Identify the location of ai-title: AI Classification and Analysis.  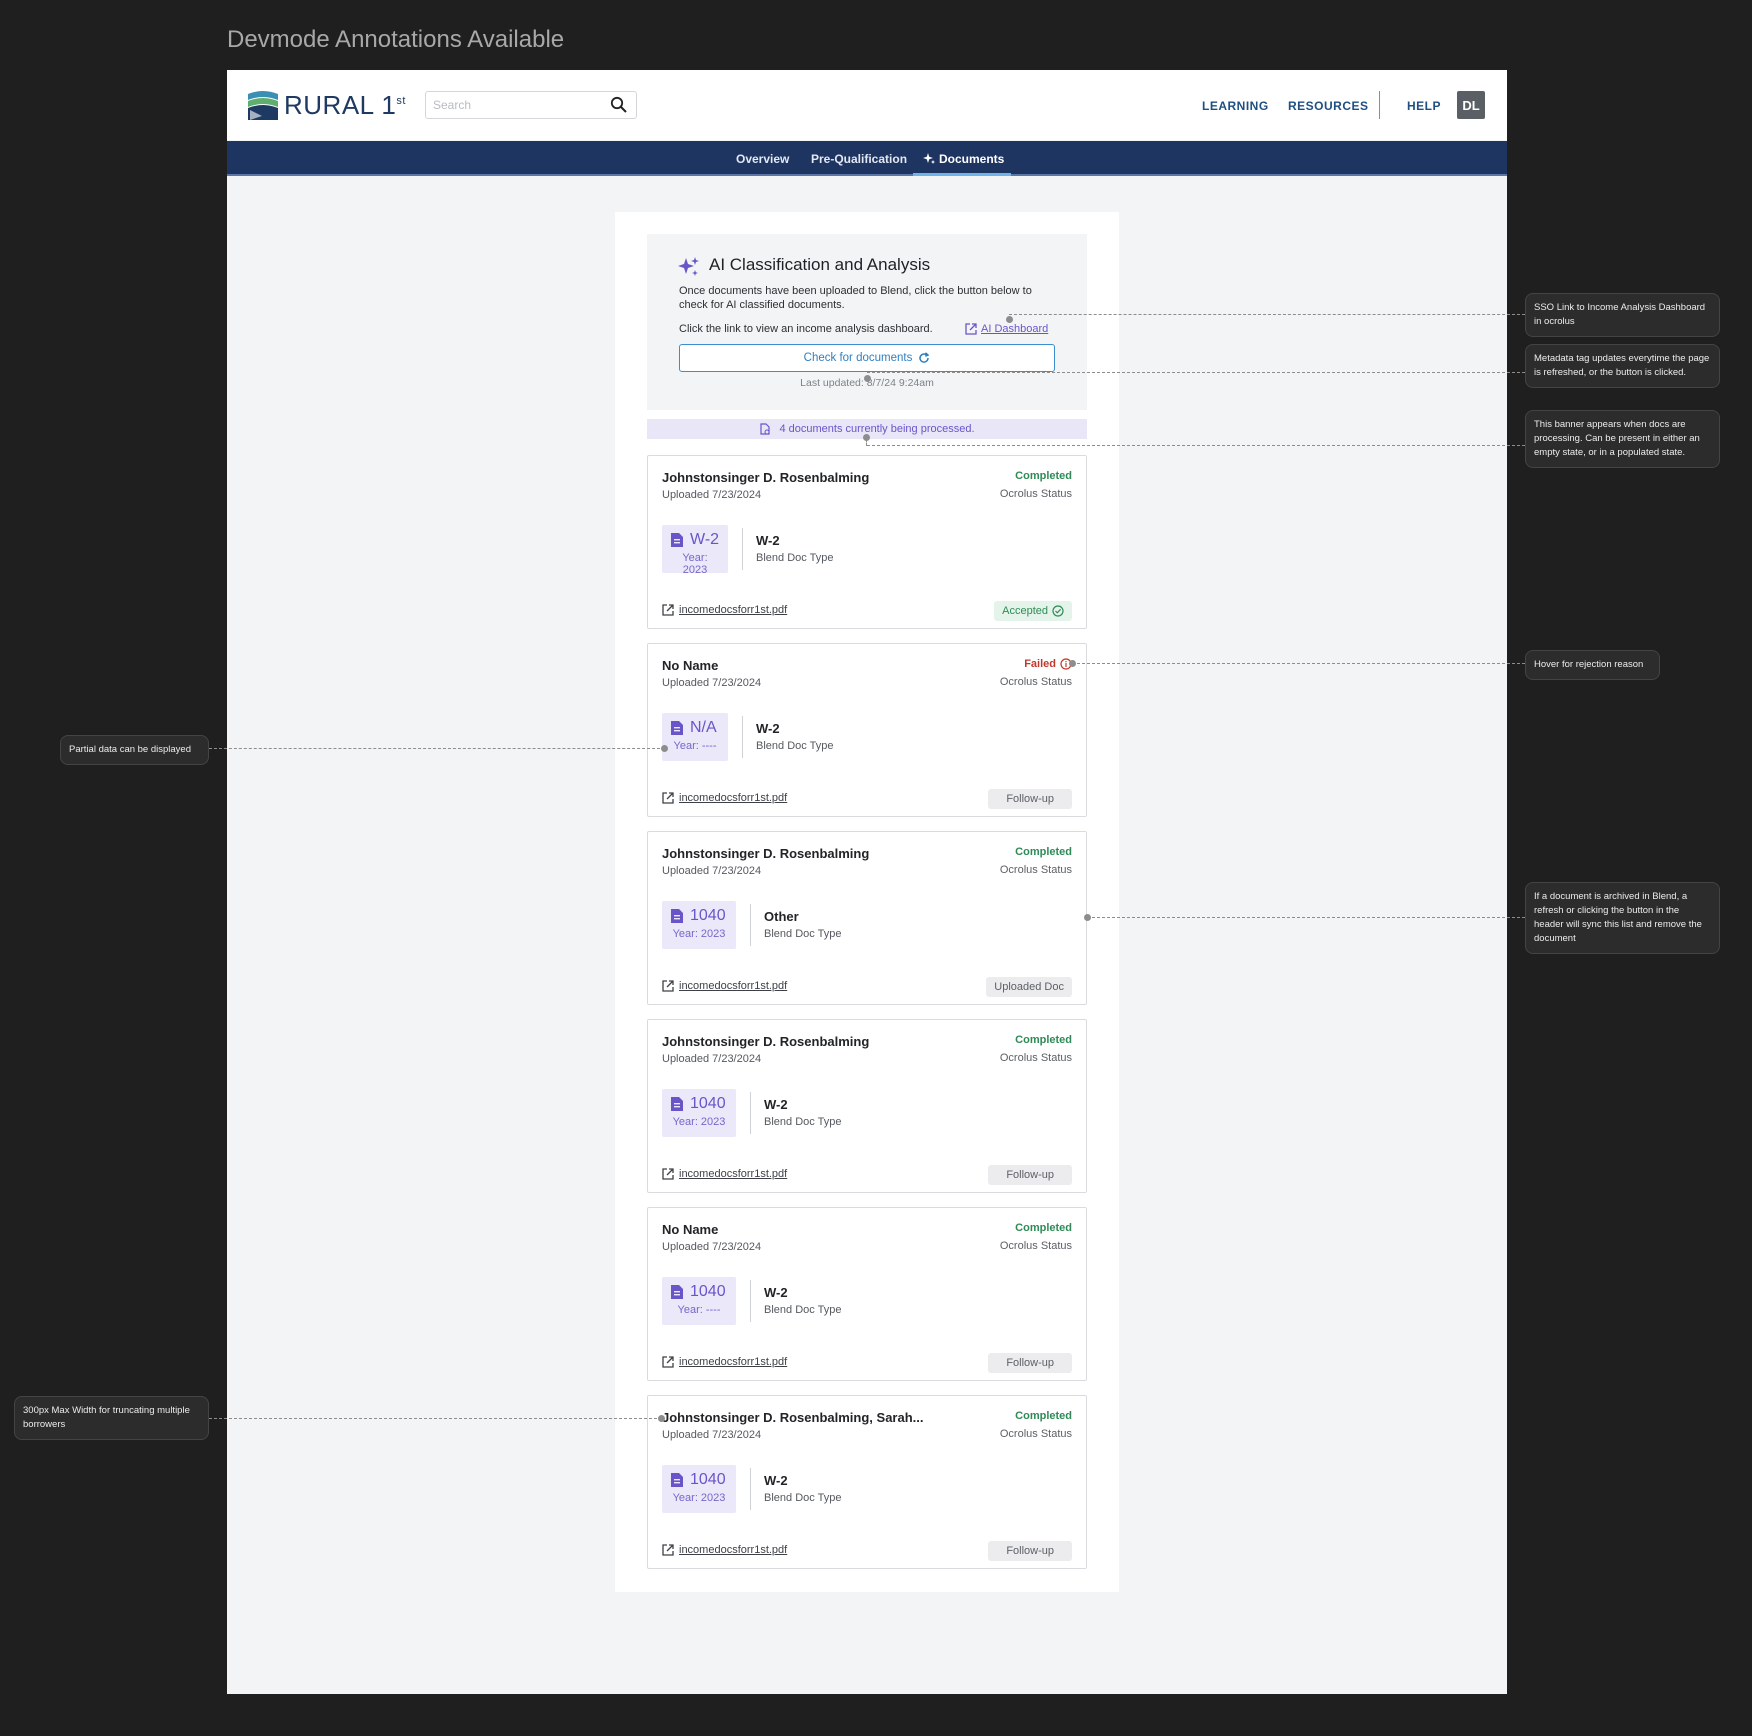
(820, 264).